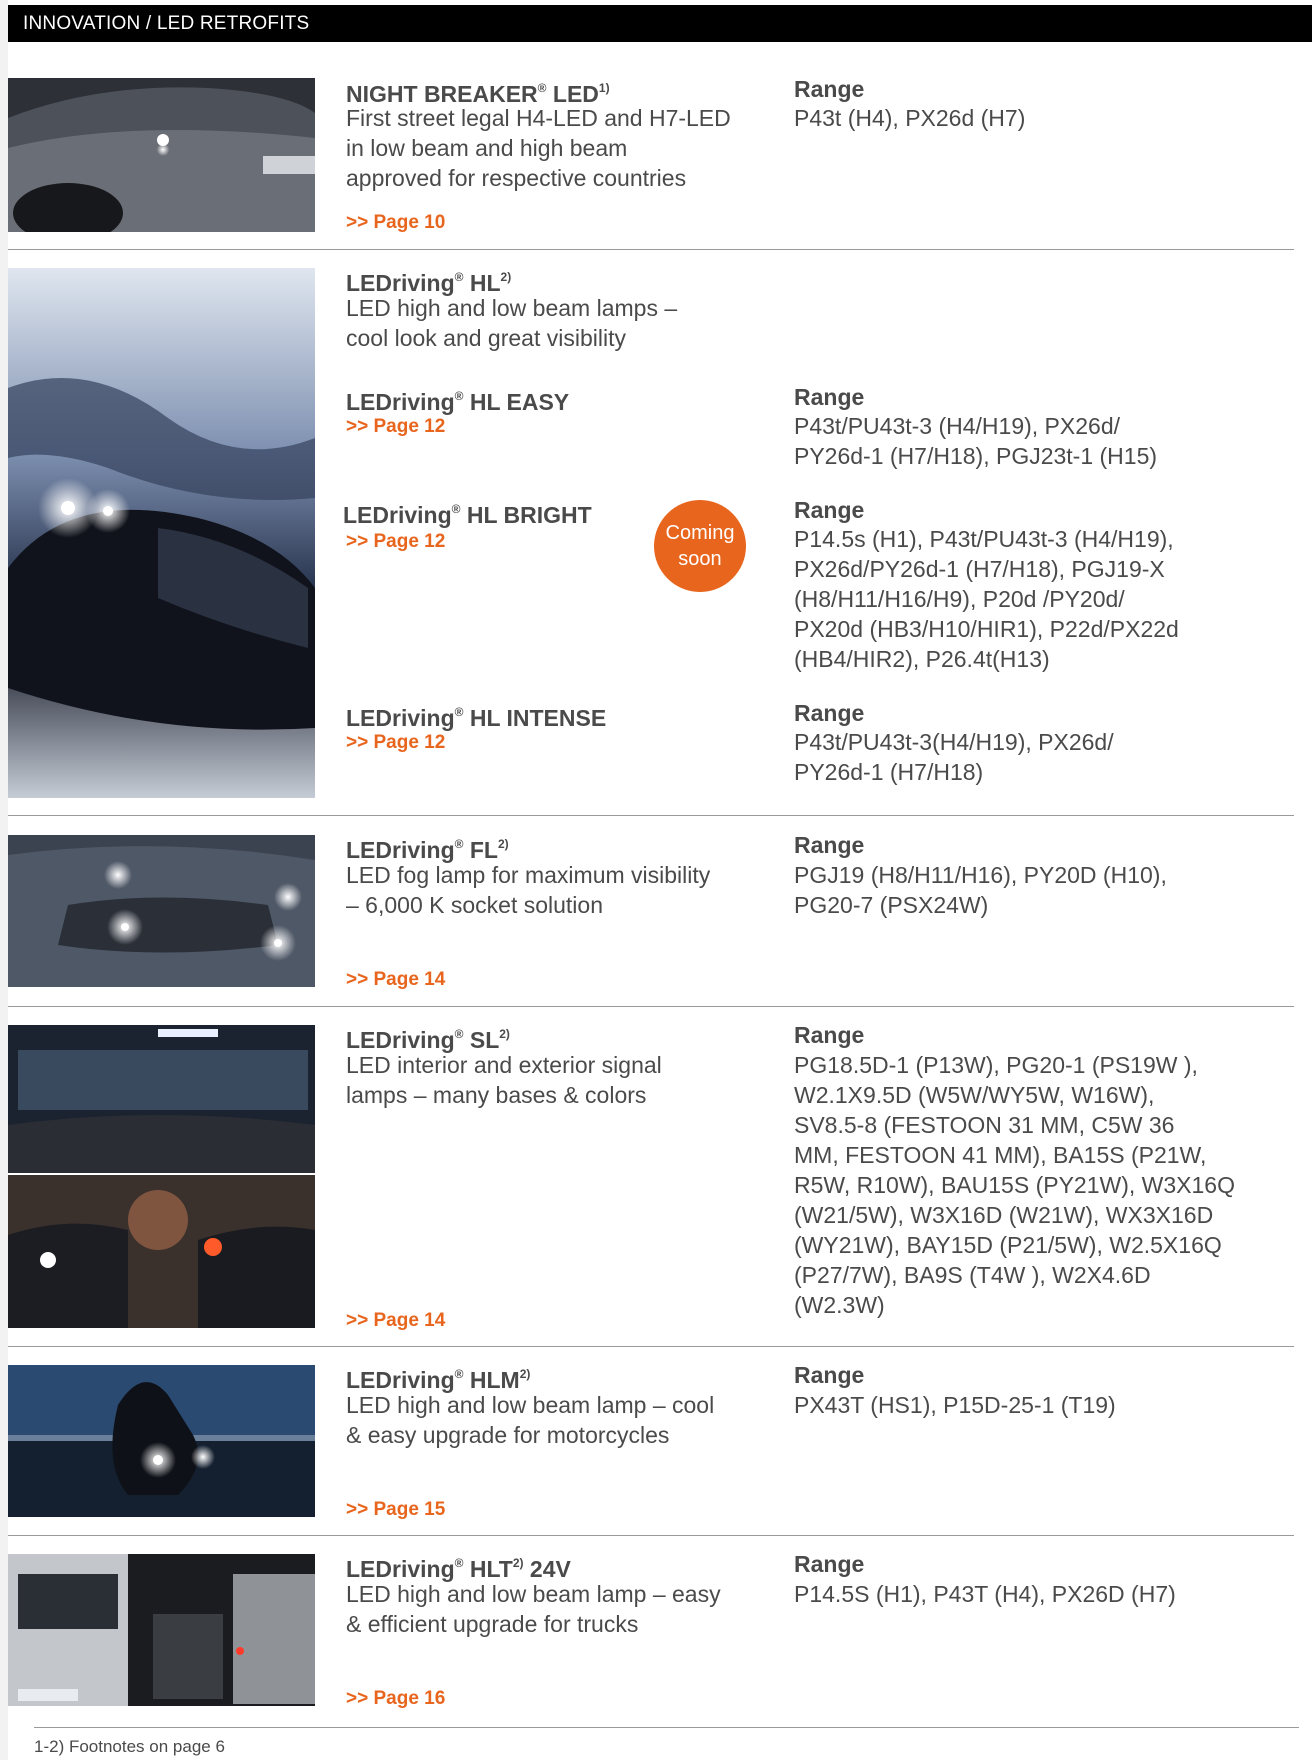 This screenshot has width=1312, height=1760. Describe the element at coordinates (161, 155) in the screenshot. I see `car-headlight-image` at that location.